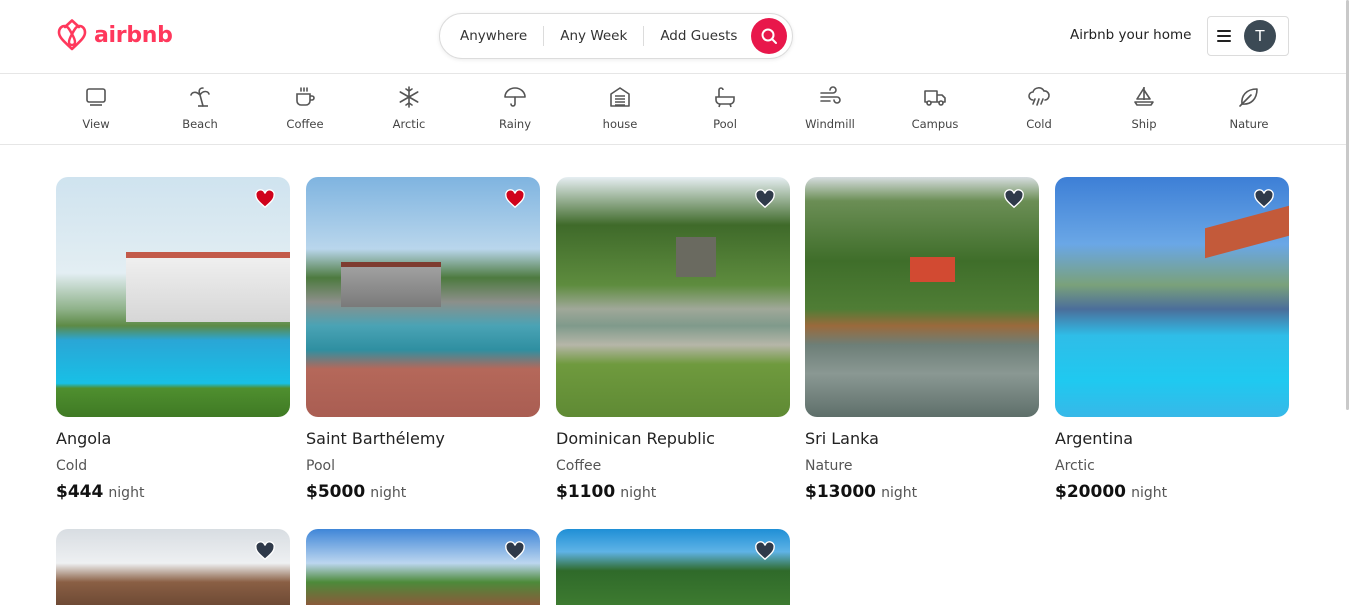 The image size is (1349, 605). I want to click on category-rainy: Rainy, so click(515, 108).